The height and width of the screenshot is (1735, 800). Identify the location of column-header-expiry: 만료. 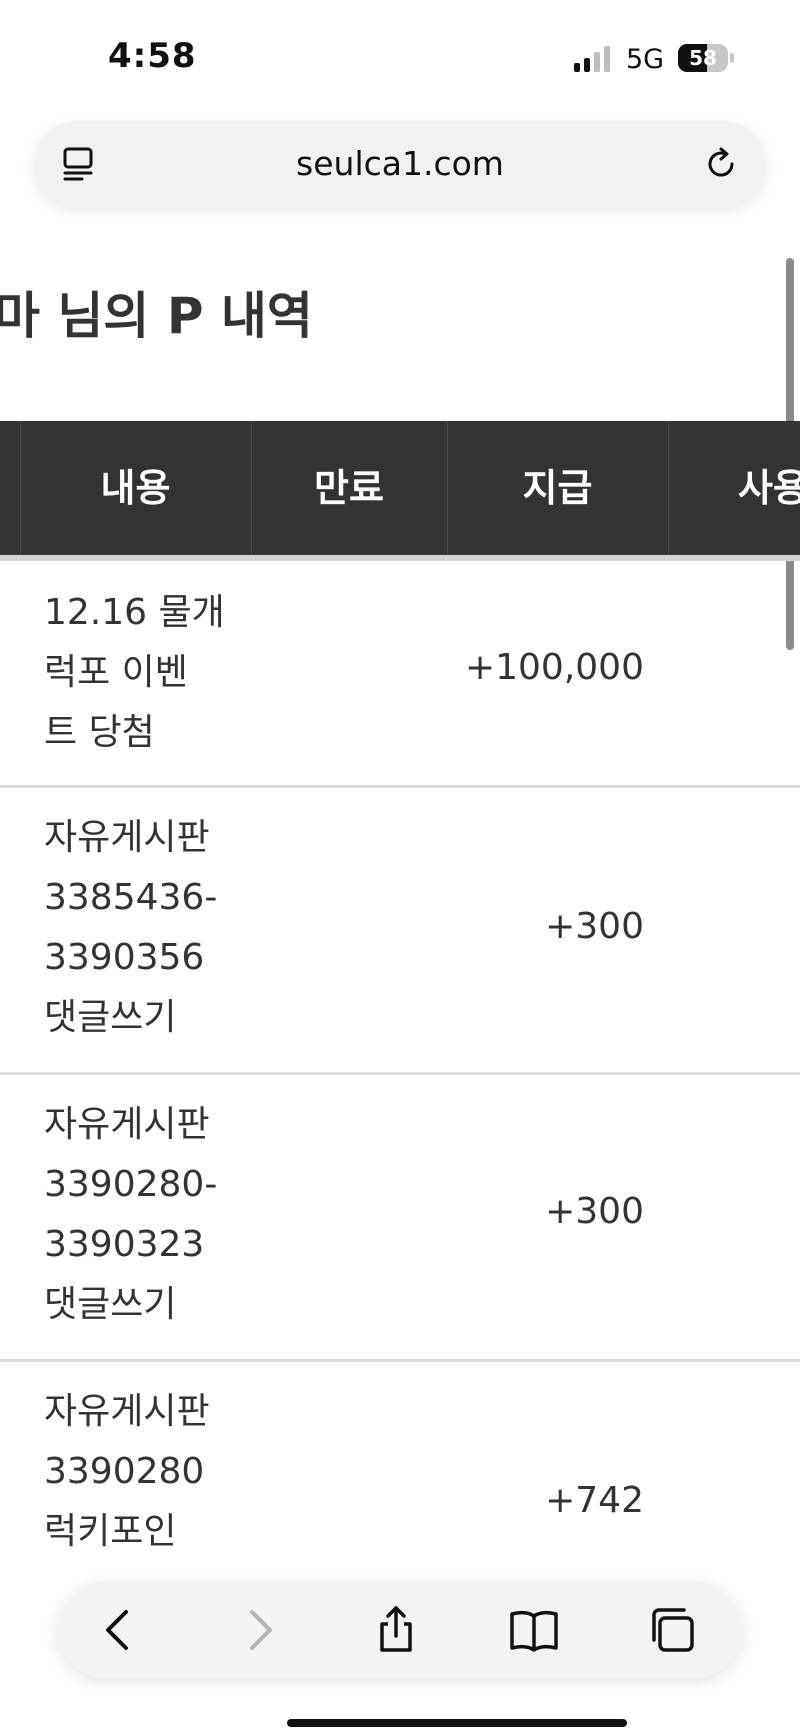
(349, 488).